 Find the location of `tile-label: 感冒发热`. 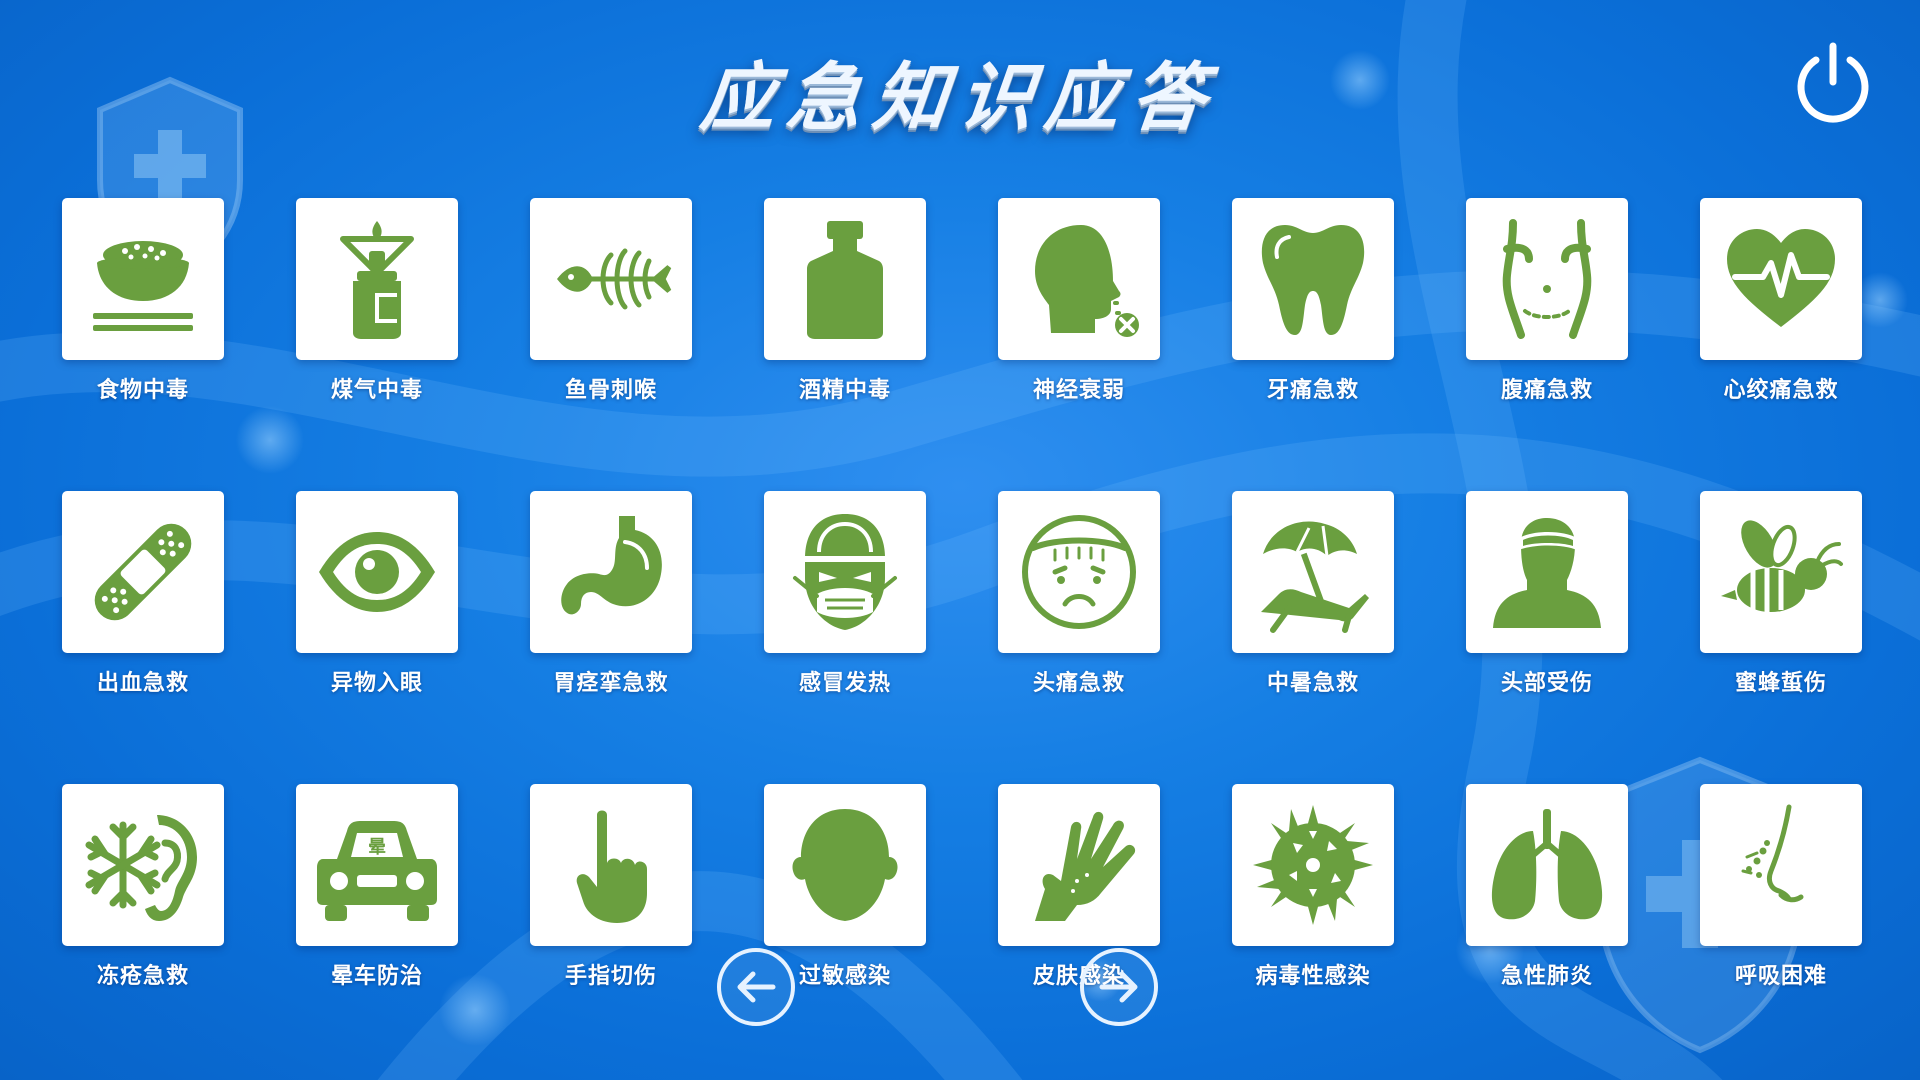

tile-label: 感冒发热 is located at coordinates (844, 683).